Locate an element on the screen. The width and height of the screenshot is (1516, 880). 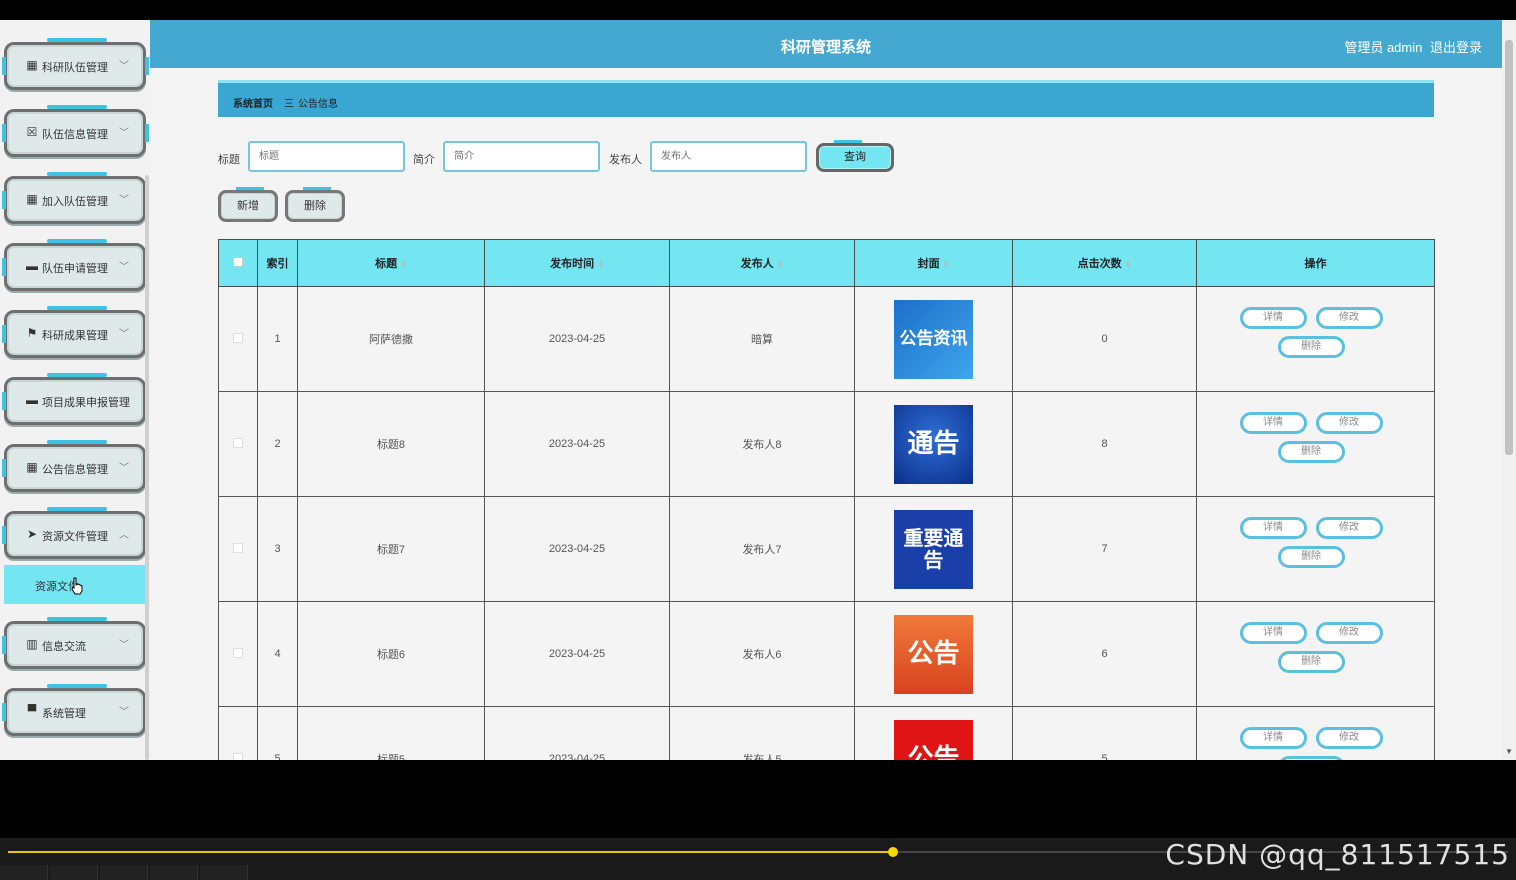
logout-link: 退出登录 is located at coordinates (1456, 47).